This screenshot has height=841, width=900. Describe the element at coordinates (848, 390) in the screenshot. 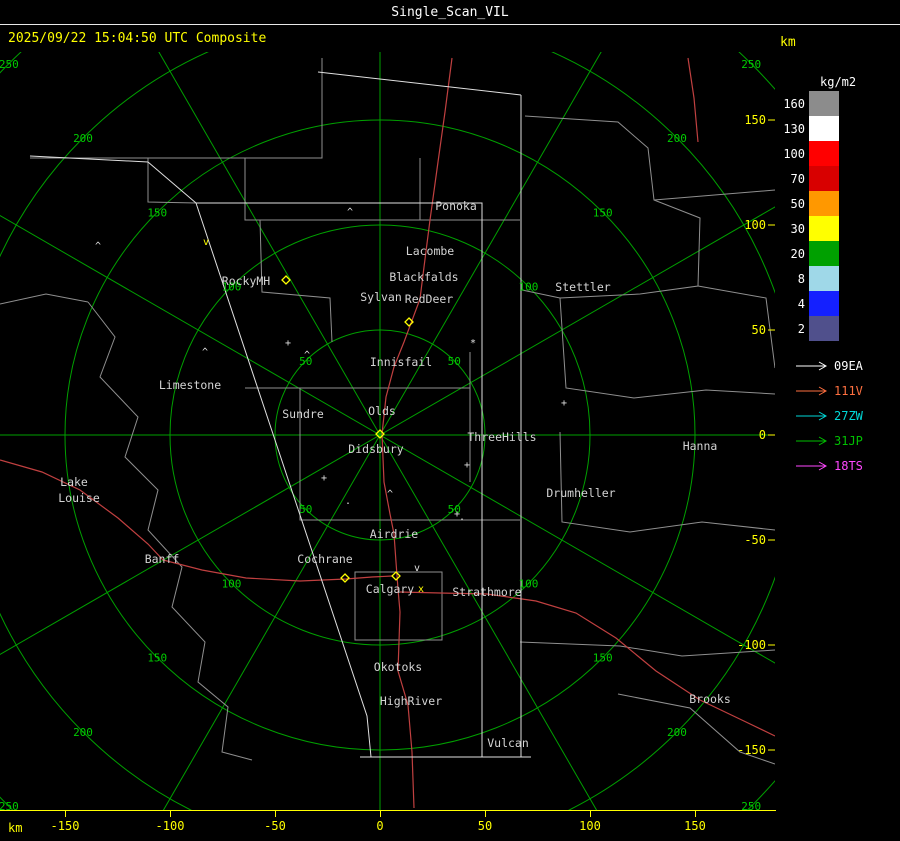

I see `radar-id-label: 111V` at that location.